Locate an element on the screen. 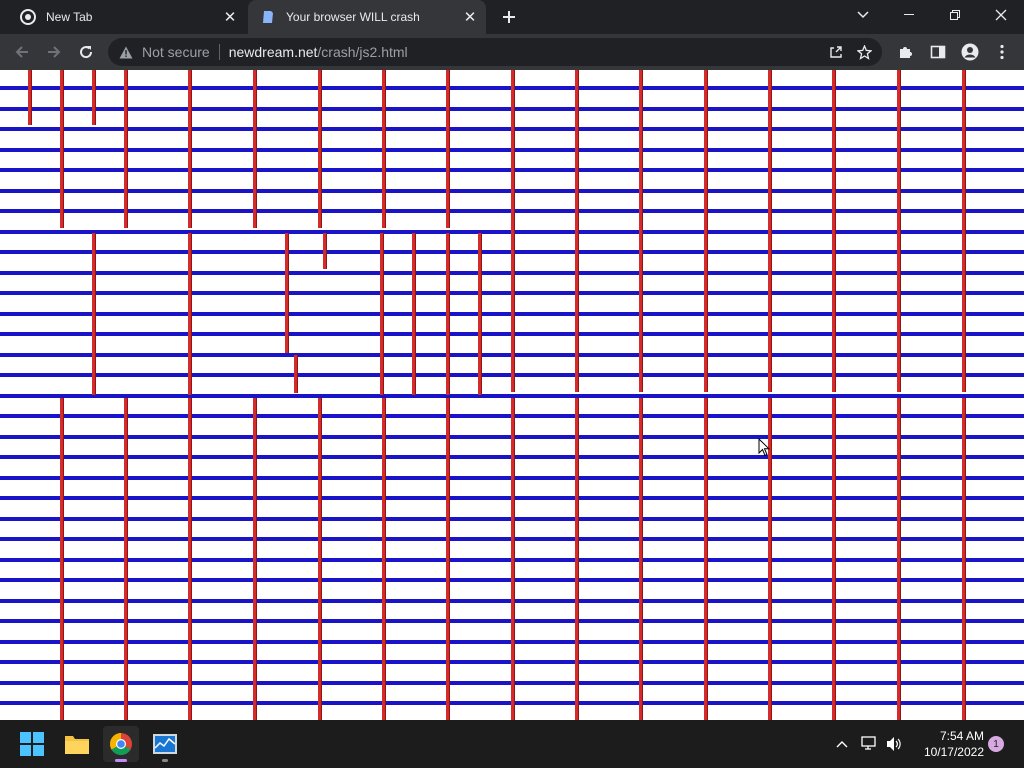 This screenshot has height=768, width=1024. puzzle-icon is located at coordinates (906, 52).